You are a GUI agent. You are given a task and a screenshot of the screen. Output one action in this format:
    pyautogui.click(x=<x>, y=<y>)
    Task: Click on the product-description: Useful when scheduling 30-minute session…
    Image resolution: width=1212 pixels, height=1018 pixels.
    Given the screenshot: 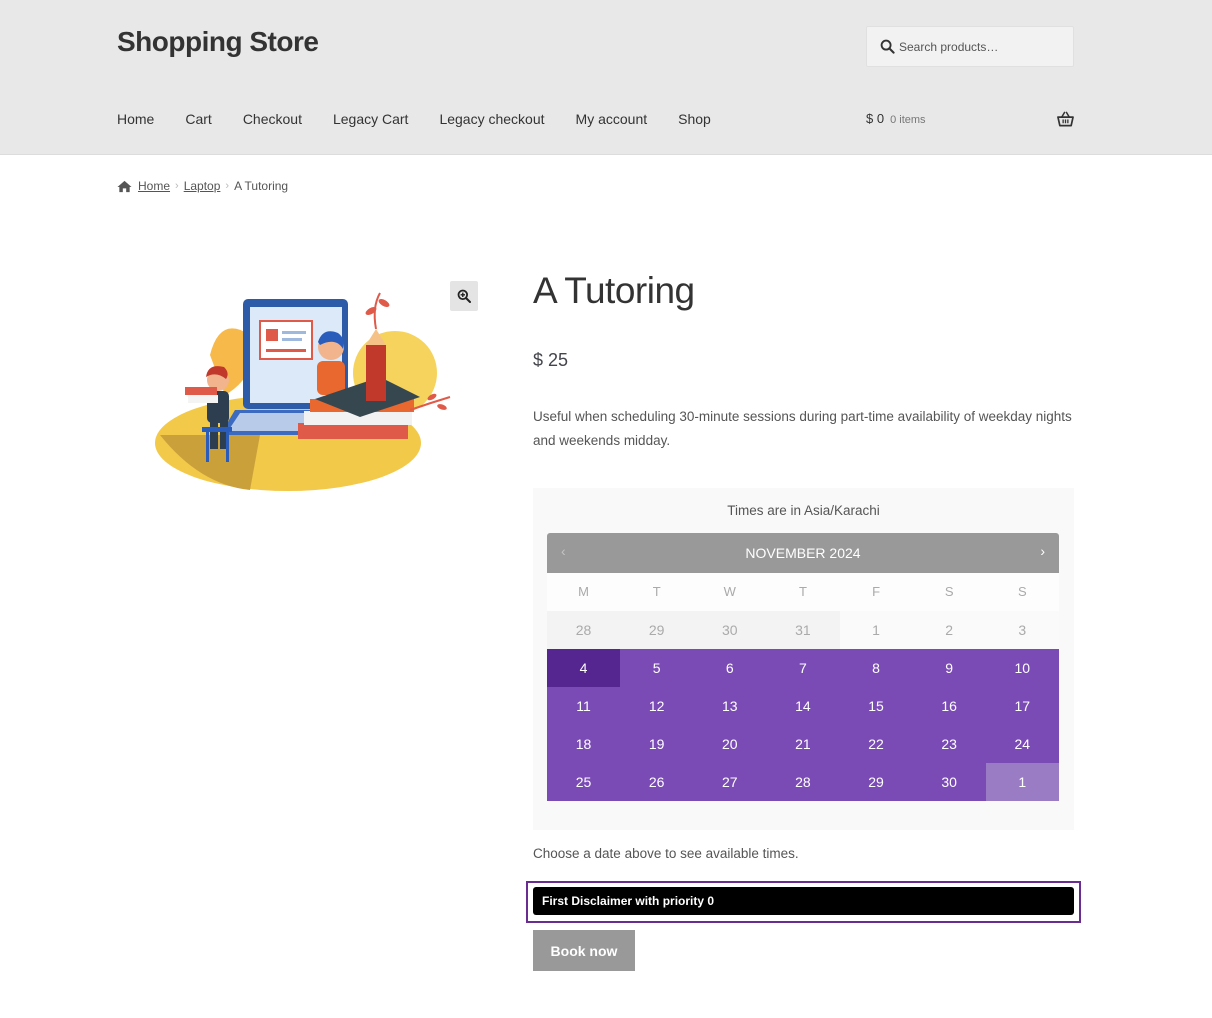 What is the action you would take?
    pyautogui.click(x=802, y=428)
    